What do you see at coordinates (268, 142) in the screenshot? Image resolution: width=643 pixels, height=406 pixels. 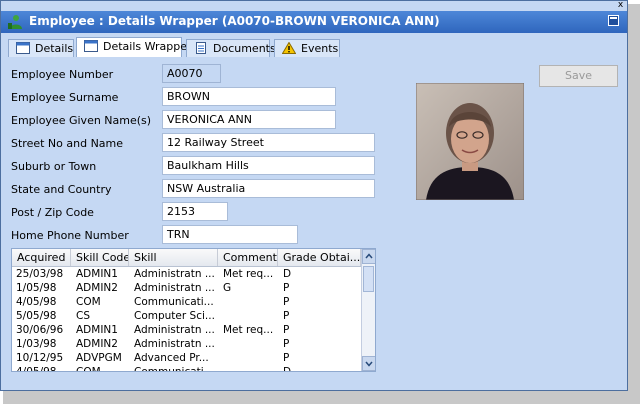 I see `street-field: 12 Railway Street` at bounding box center [268, 142].